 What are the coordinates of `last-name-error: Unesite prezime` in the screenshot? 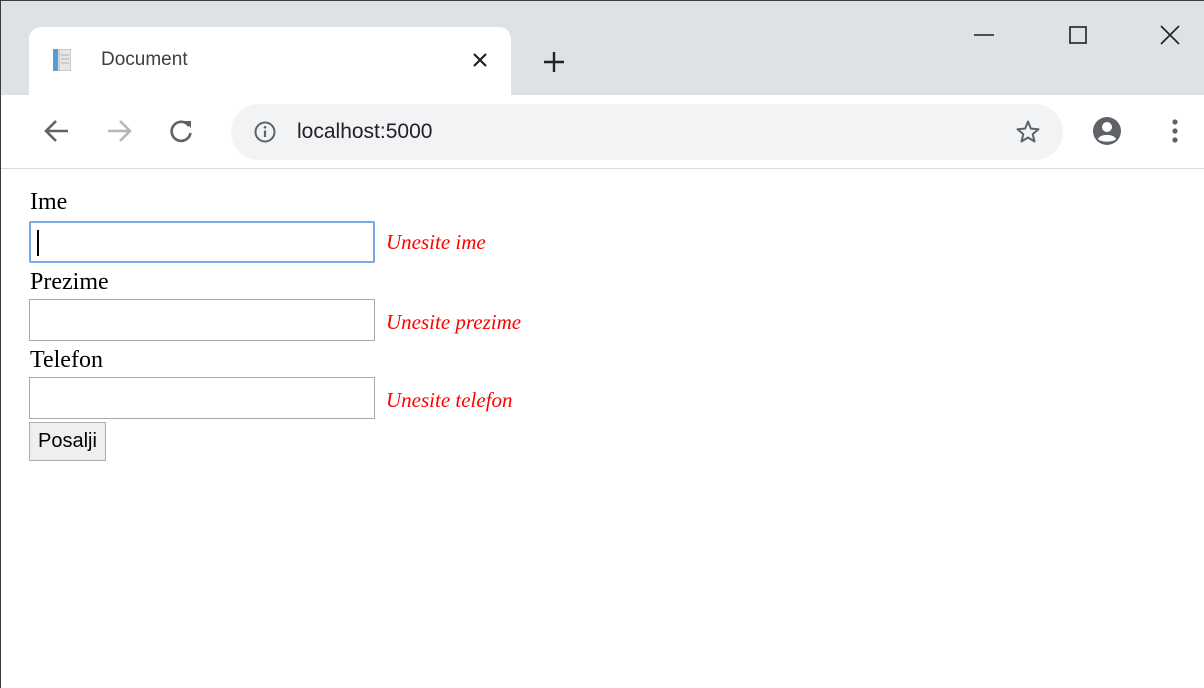 It's located at (454, 322).